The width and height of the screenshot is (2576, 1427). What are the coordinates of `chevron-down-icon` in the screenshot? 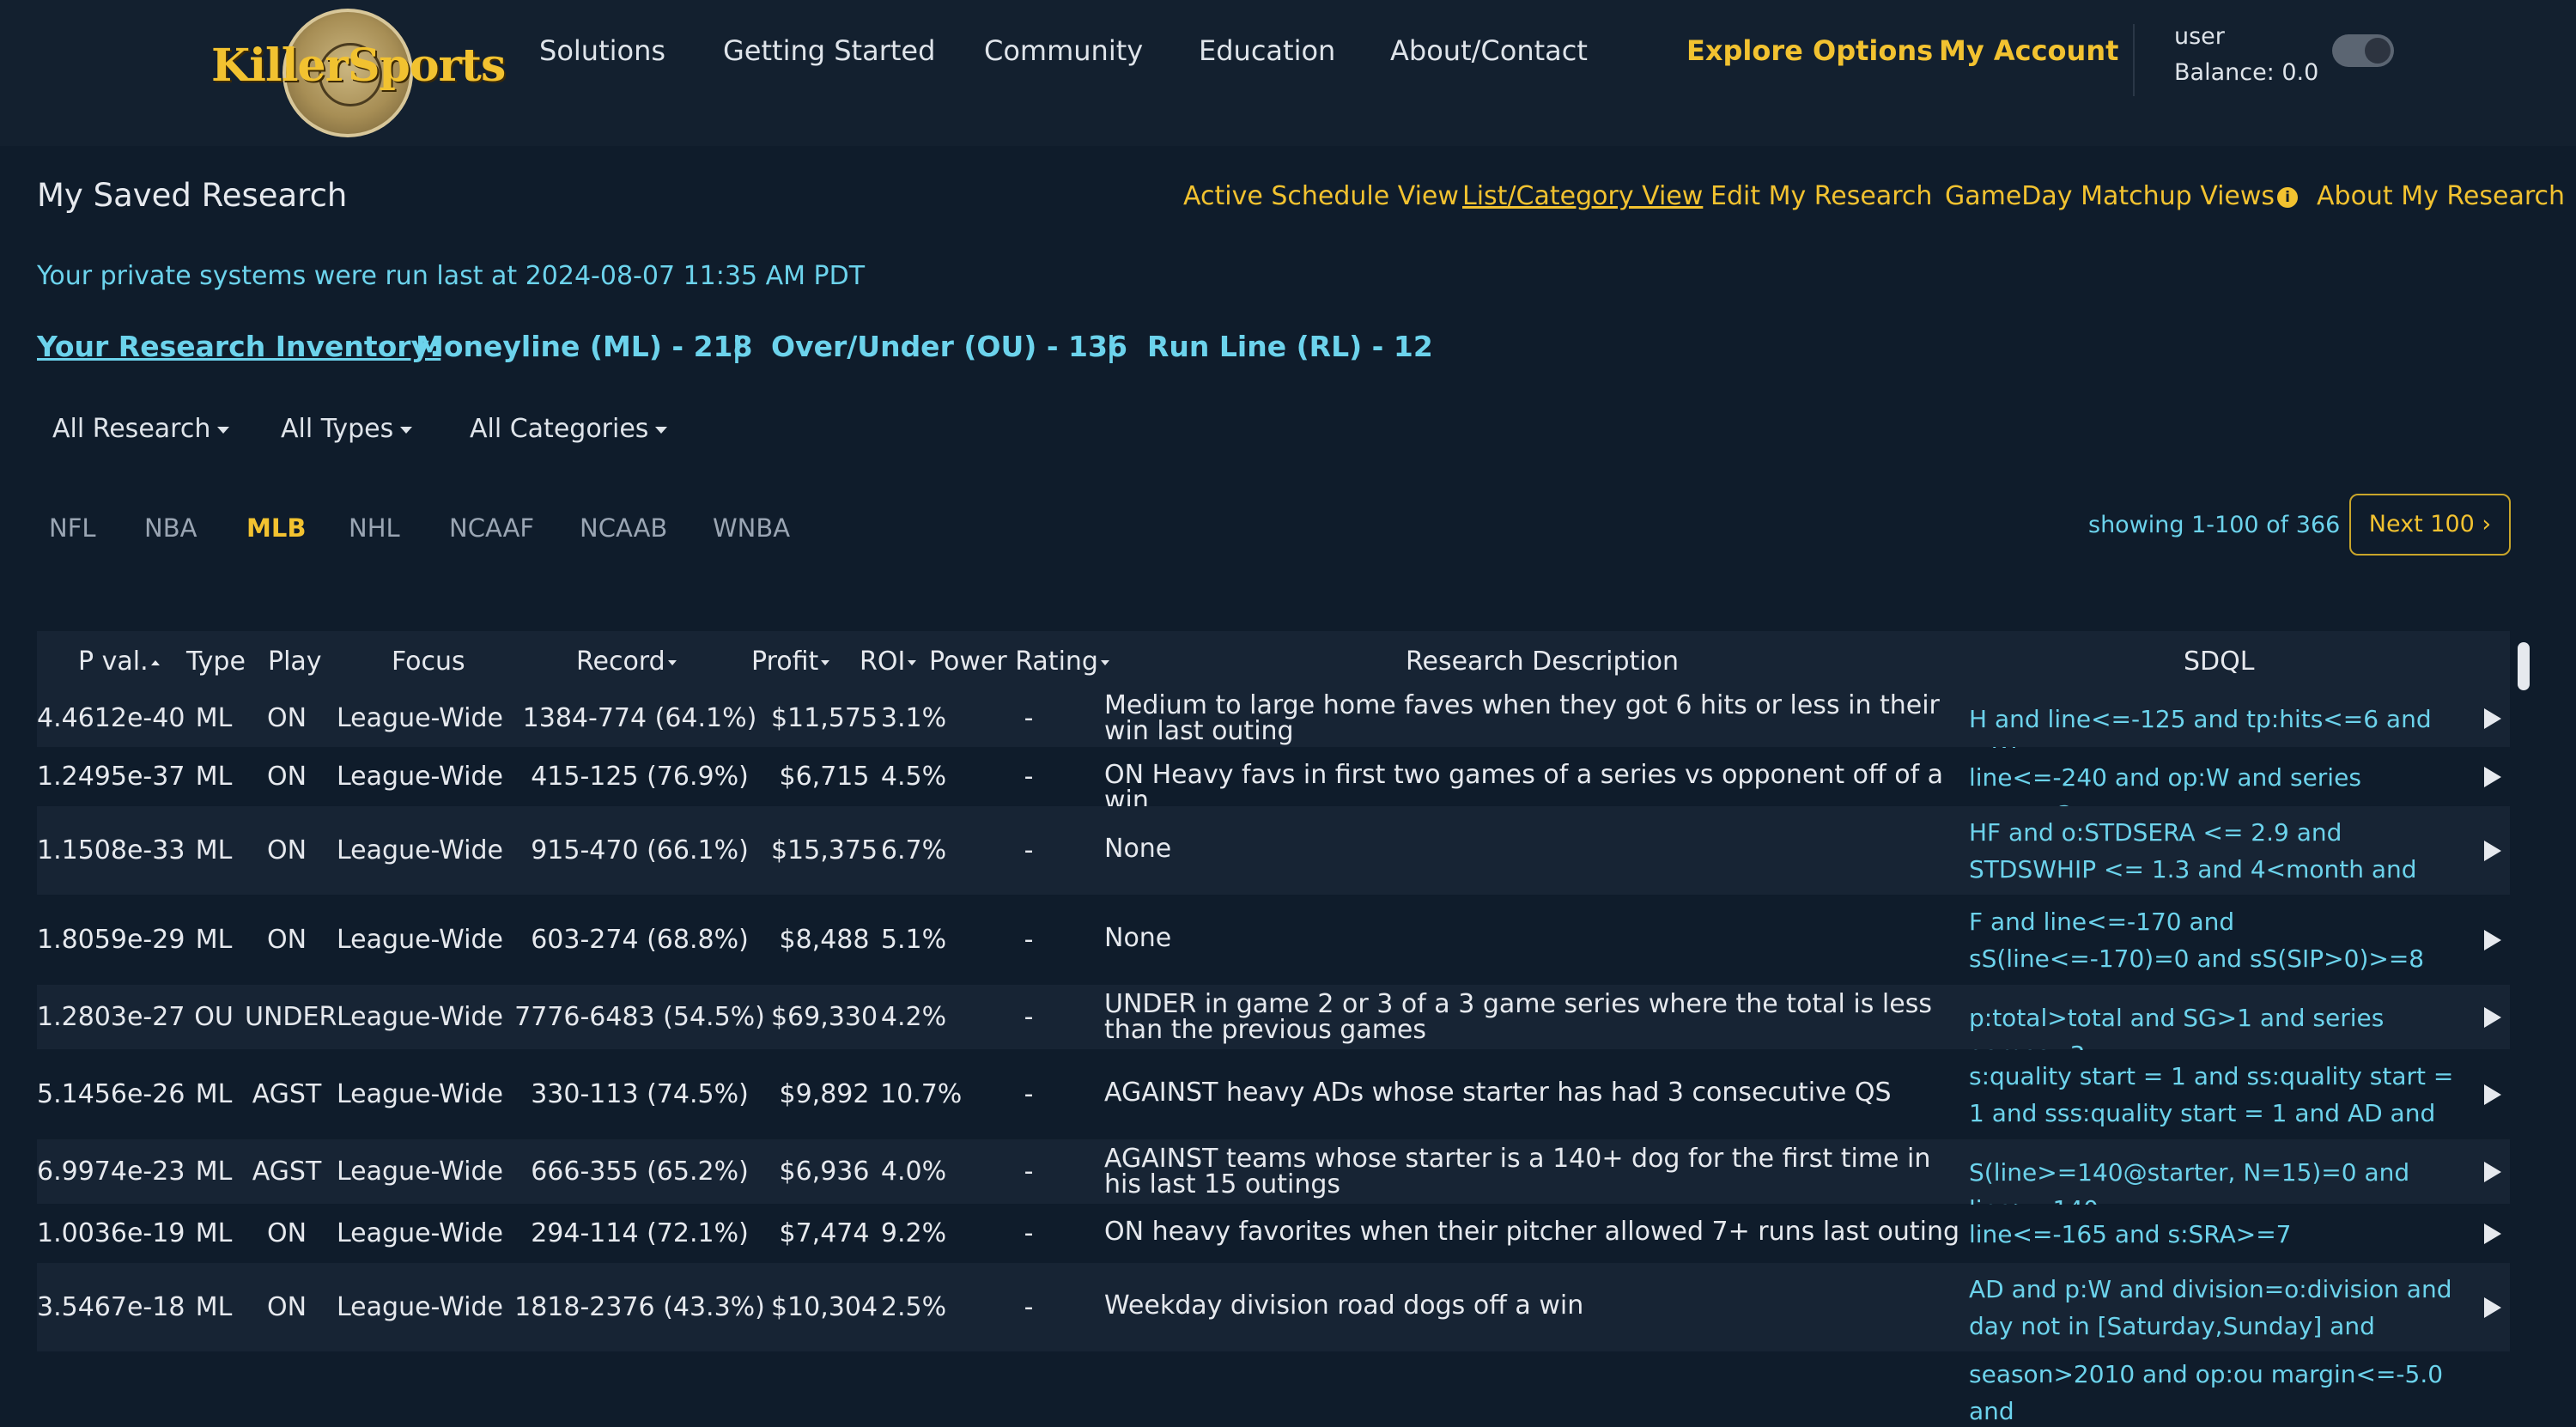 It's located at (407, 430).